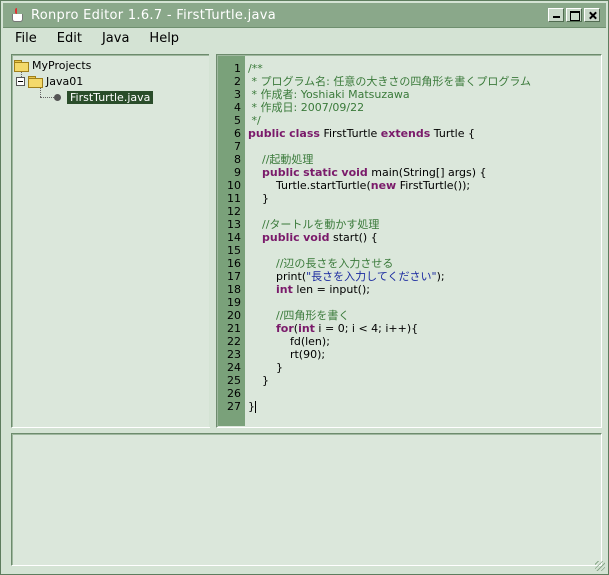  I want to click on line-number: 13, so click(234, 224).